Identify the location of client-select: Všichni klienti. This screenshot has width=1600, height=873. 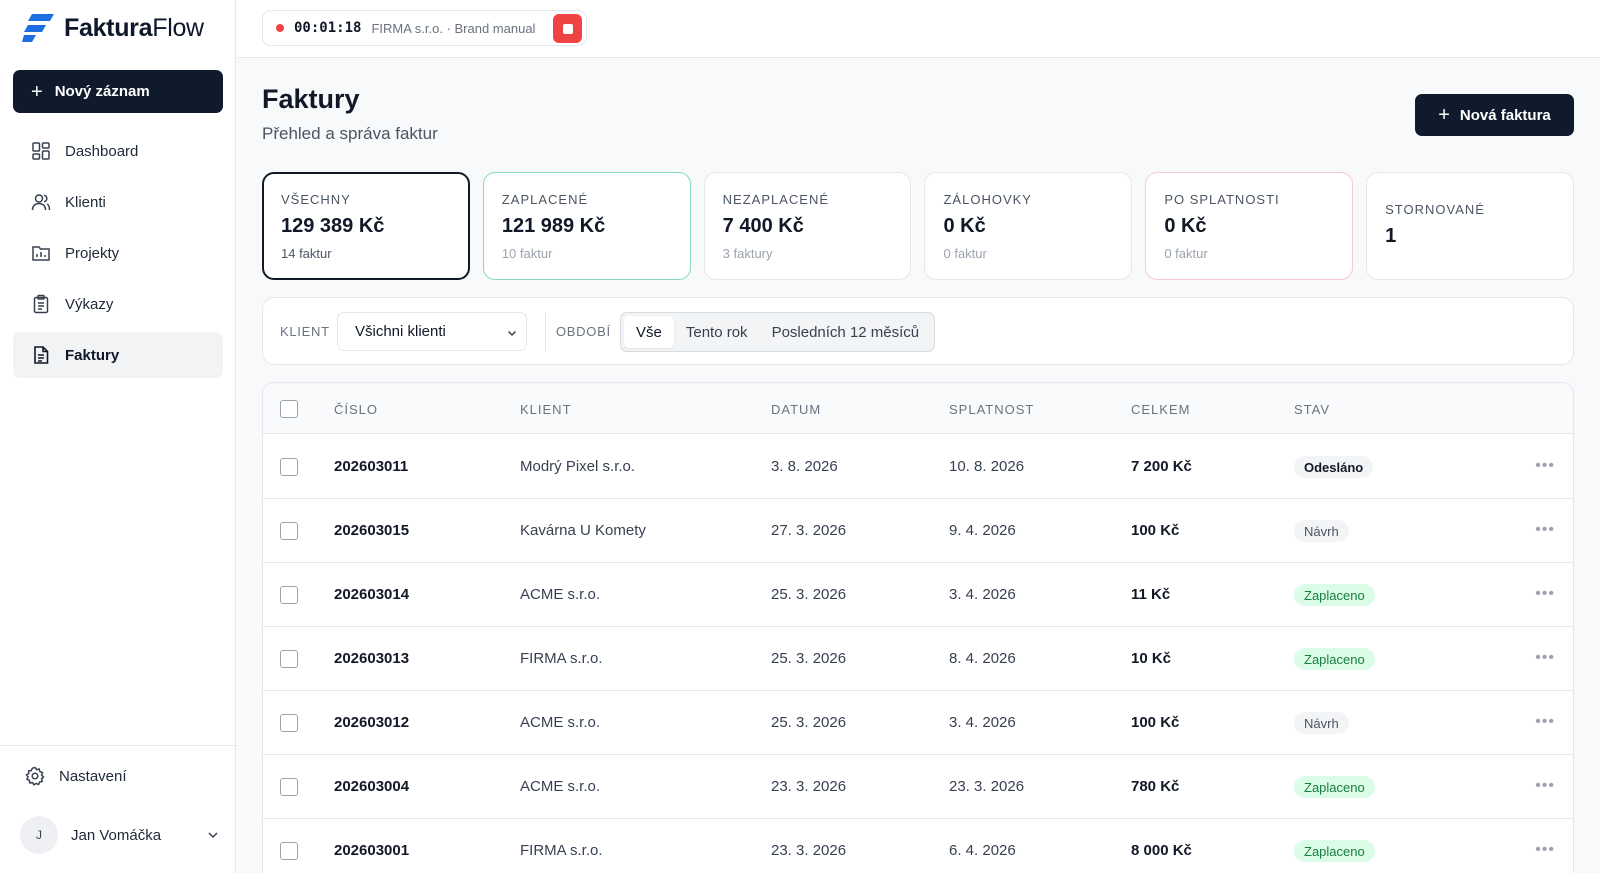
(432, 331).